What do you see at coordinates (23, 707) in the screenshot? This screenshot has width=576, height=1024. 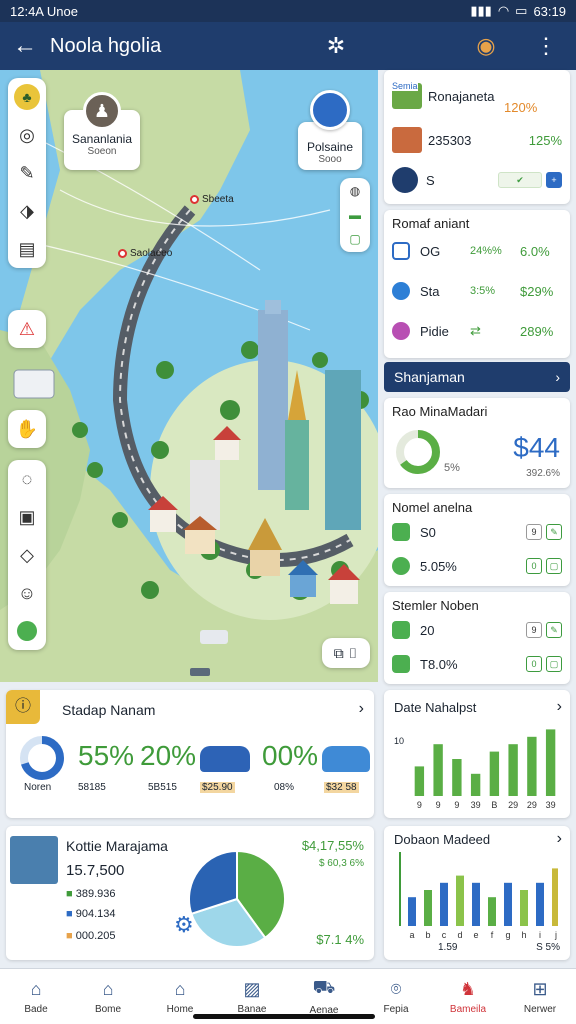 I see `stats-badge-icon: ⓘ` at bounding box center [23, 707].